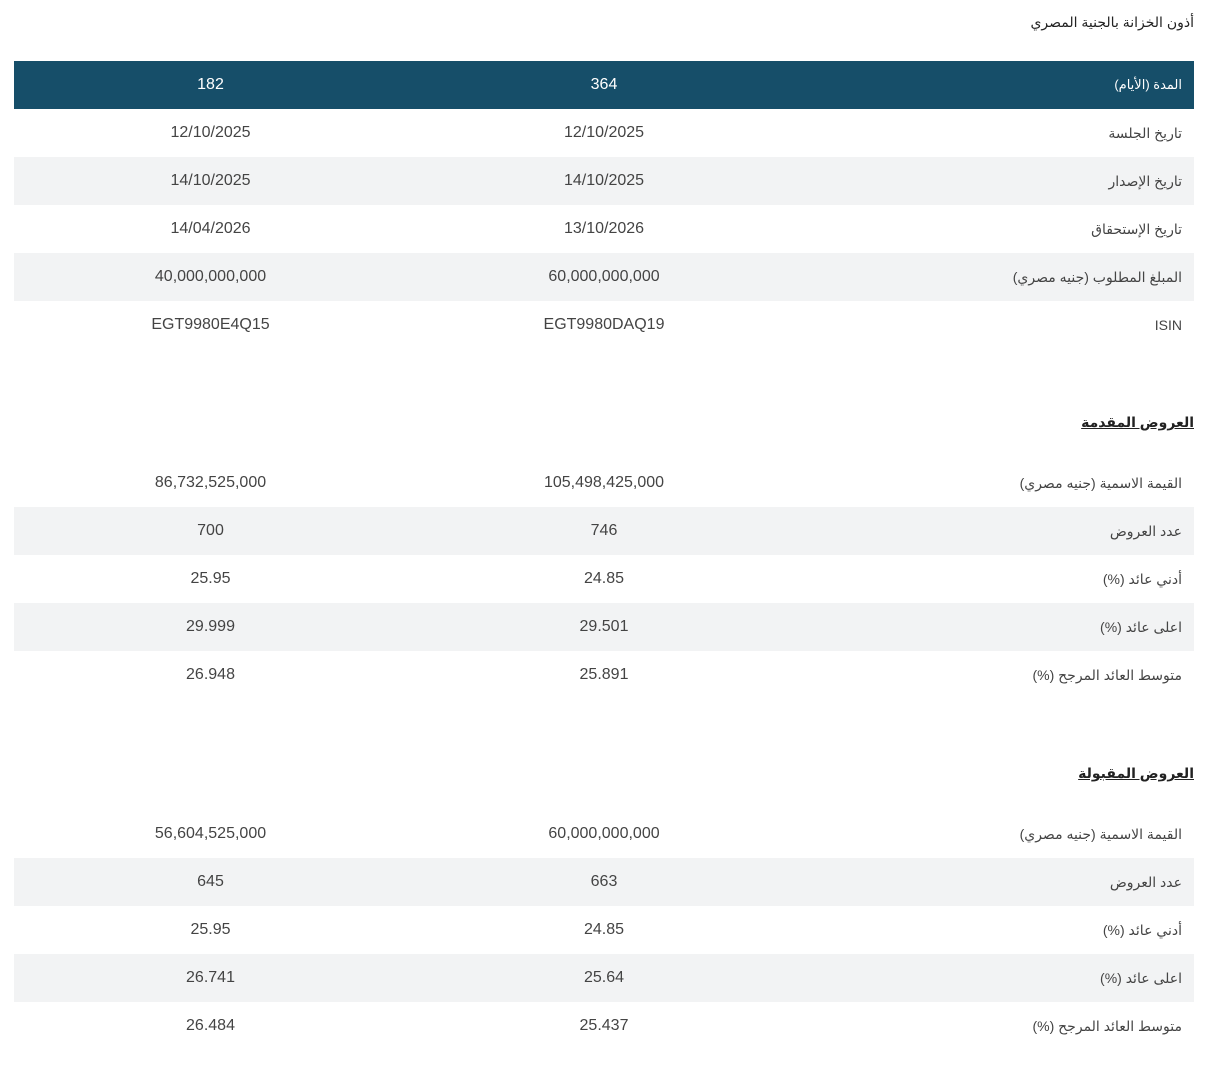  I want to click on cell-364: 25.437, so click(604, 1025).